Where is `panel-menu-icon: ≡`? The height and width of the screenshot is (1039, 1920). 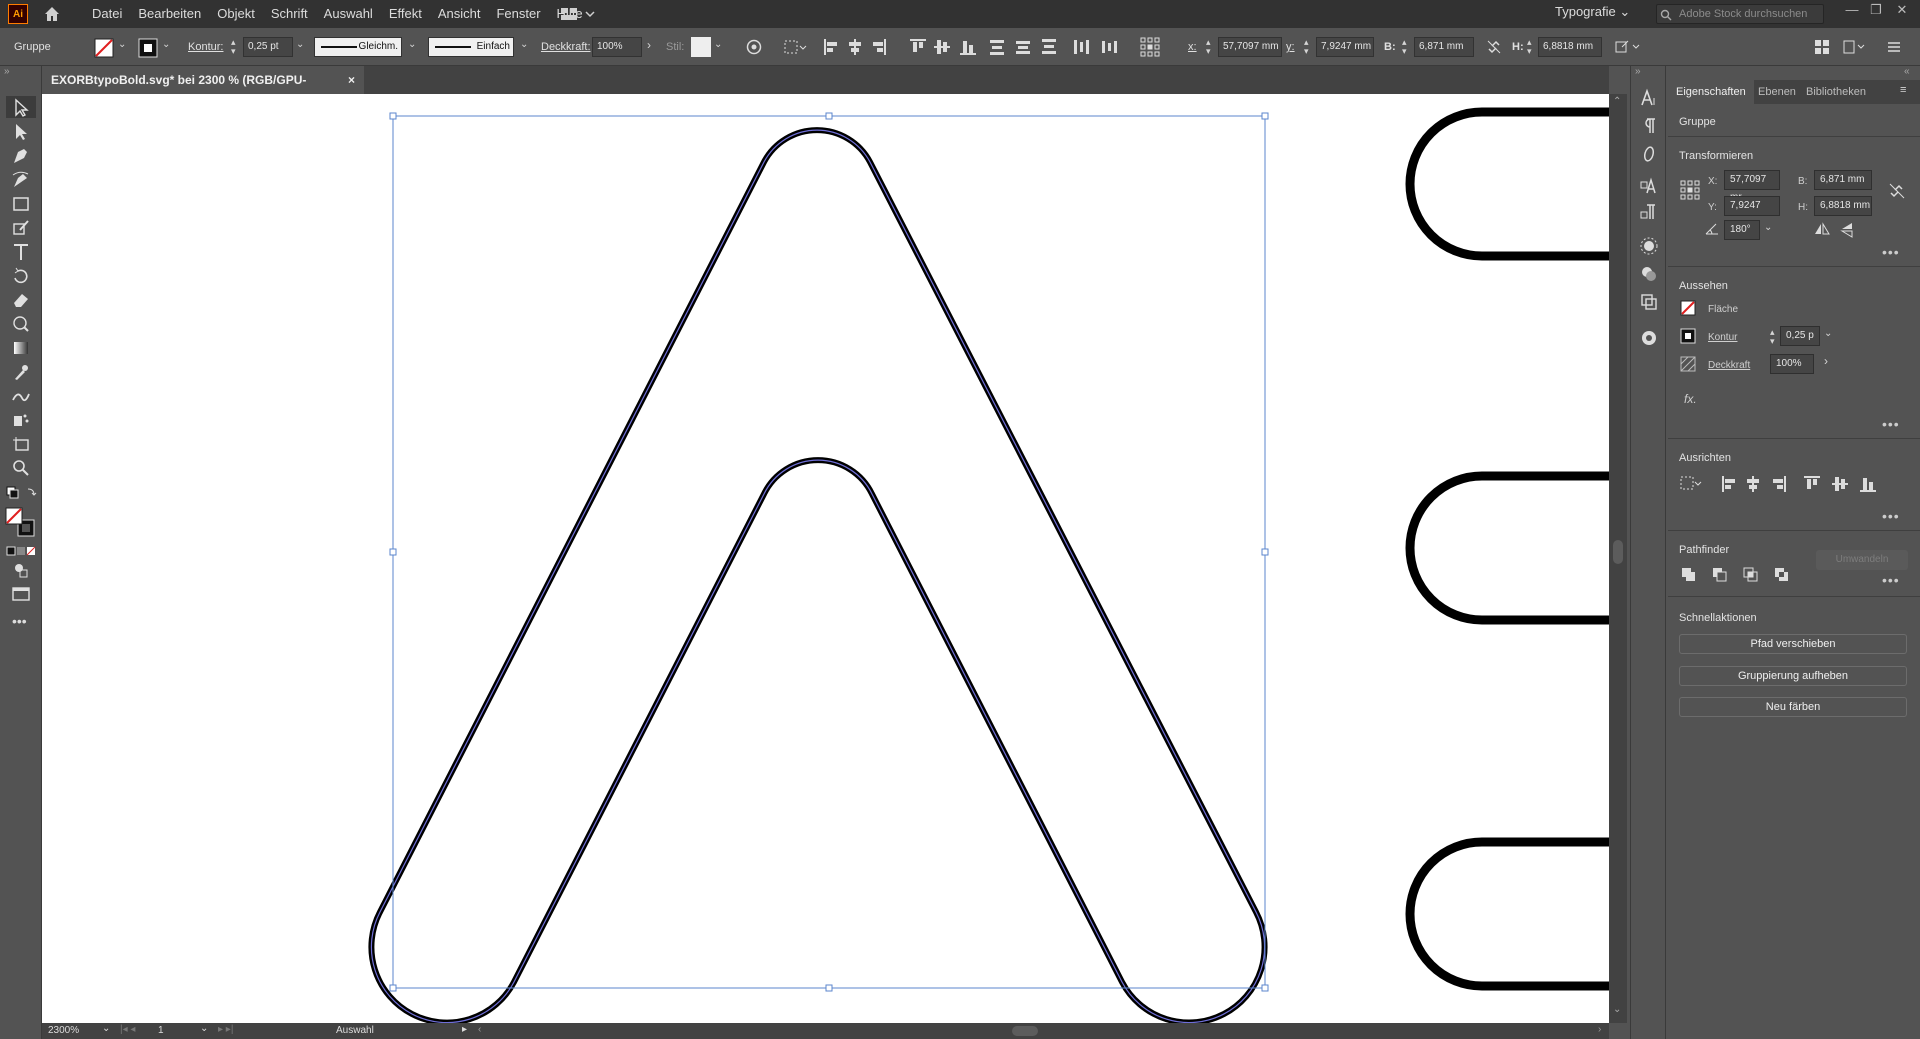 panel-menu-icon: ≡ is located at coordinates (1903, 90).